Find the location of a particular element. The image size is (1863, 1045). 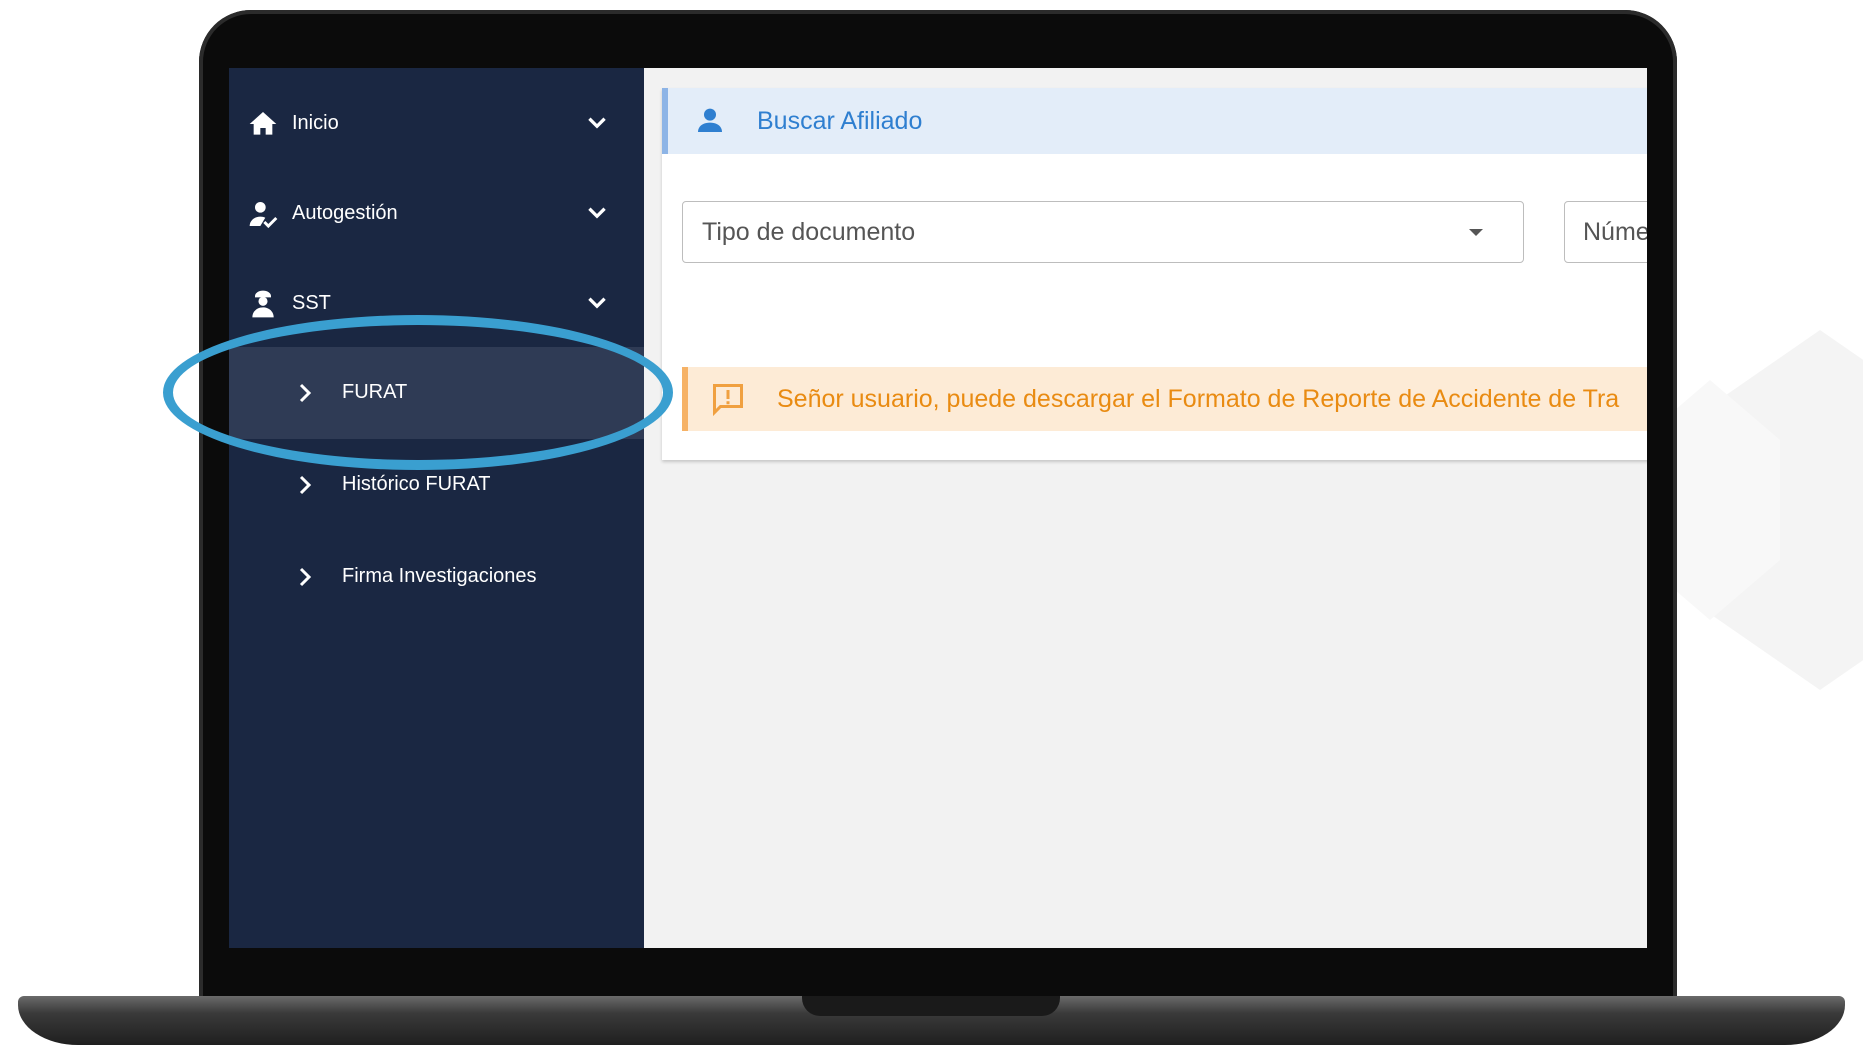

document-number-input: Núme is located at coordinates (1605, 232).